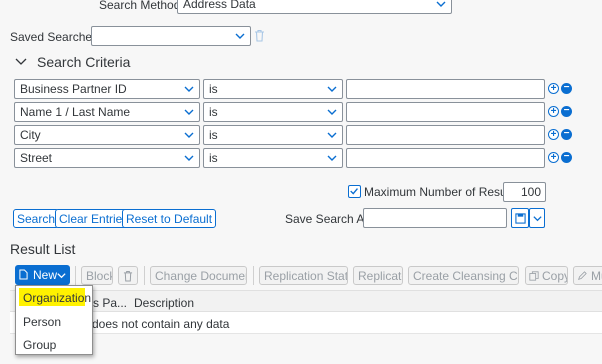 The image size is (602, 364). Describe the element at coordinates (555, 276) in the screenshot. I see `copy-button-label: Copy` at that location.